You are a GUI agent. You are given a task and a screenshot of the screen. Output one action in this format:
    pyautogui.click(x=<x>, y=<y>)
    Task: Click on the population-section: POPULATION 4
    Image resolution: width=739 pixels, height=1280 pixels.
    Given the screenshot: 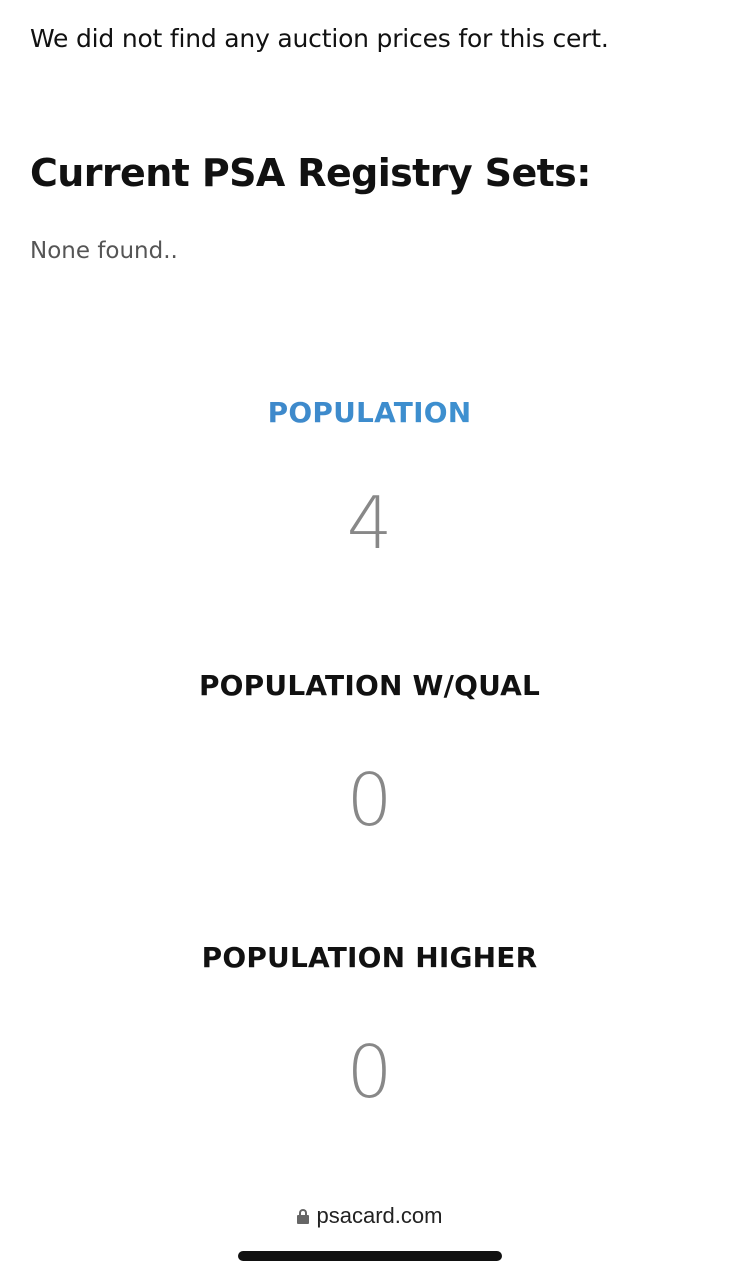 What is the action you would take?
    pyautogui.click(x=369, y=477)
    